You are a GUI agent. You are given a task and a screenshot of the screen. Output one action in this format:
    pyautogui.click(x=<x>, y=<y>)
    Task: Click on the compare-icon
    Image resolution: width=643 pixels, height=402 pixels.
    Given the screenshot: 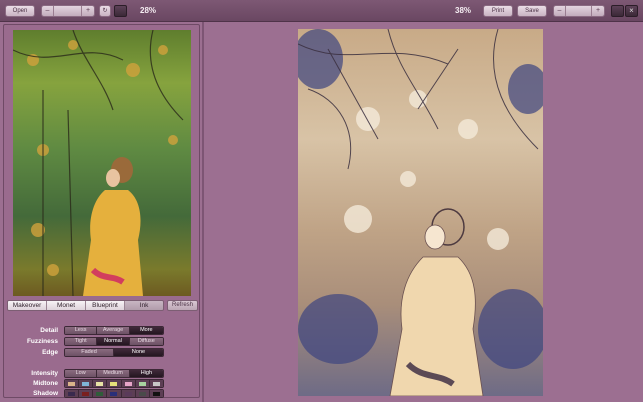 What is the action you would take?
    pyautogui.click(x=120, y=11)
    